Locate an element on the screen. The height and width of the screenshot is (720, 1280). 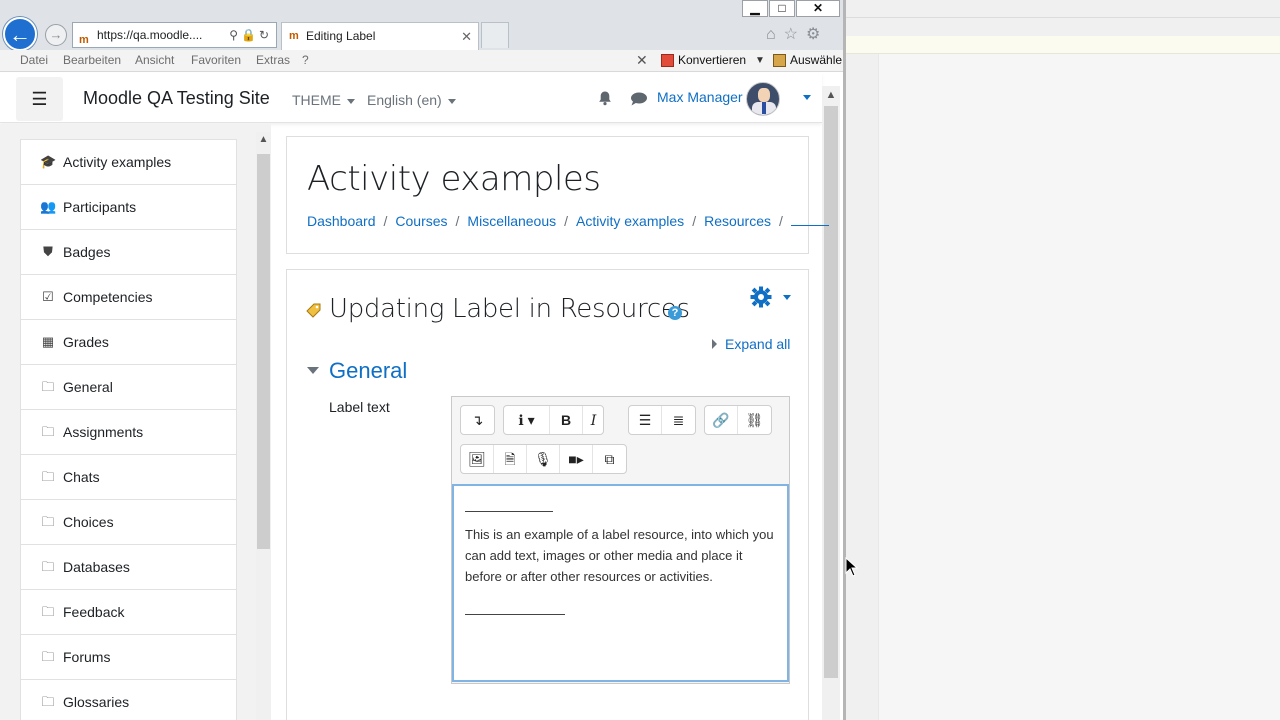
help-icon: ? is located at coordinates (675, 313).